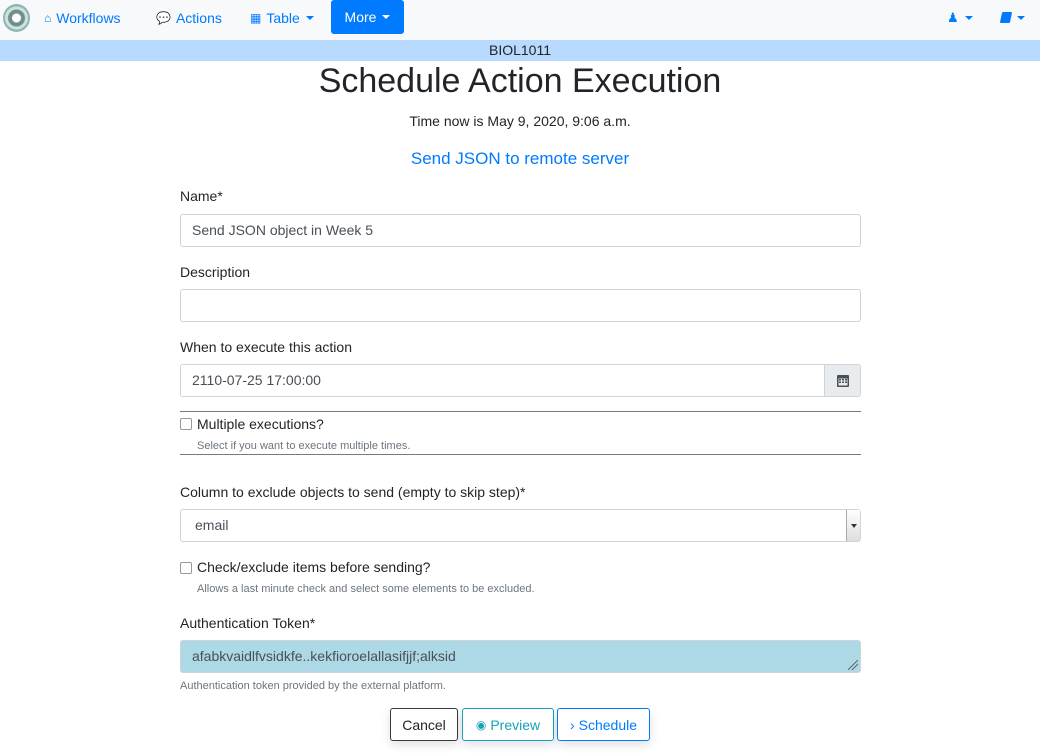 The height and width of the screenshot is (754, 1040). I want to click on schedule-button: › Schedule, so click(603, 724).